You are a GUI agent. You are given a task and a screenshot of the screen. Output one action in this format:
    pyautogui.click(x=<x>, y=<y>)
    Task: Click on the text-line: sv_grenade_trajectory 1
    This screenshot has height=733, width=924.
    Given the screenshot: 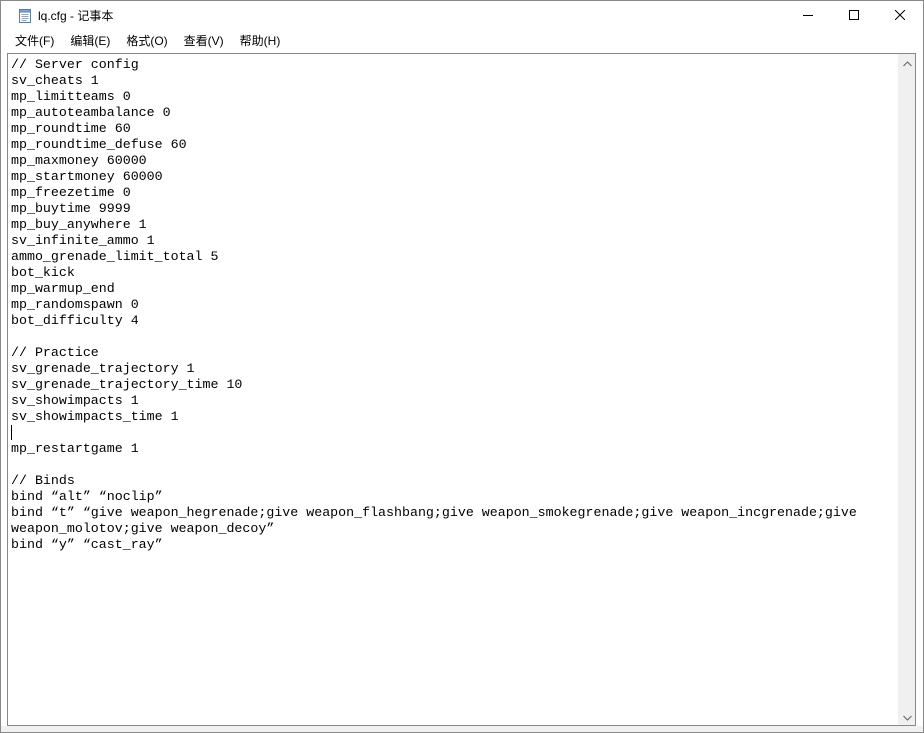 What is the action you would take?
    pyautogui.click(x=103, y=368)
    